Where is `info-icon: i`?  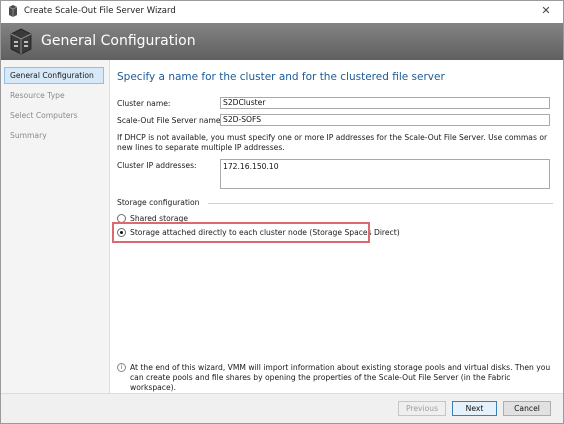 info-icon: i is located at coordinates (121, 367).